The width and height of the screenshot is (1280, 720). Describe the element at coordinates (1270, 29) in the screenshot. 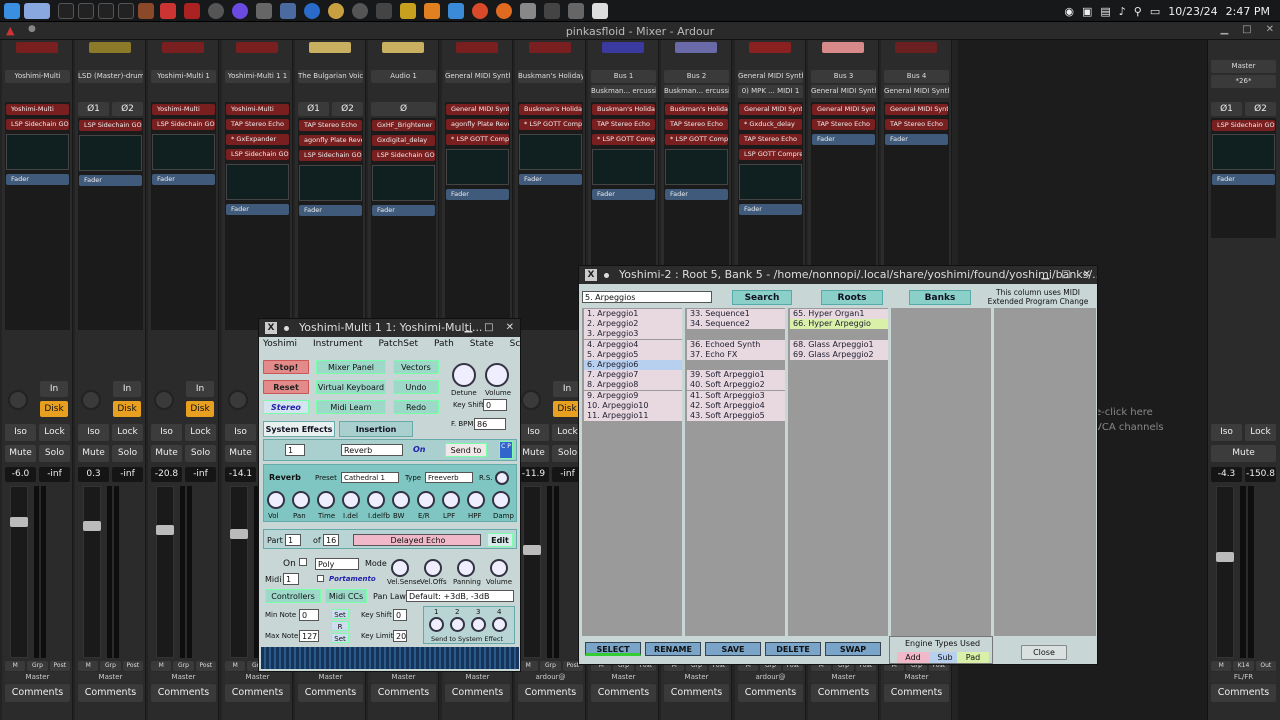

I see `close-icon: ✕` at that location.